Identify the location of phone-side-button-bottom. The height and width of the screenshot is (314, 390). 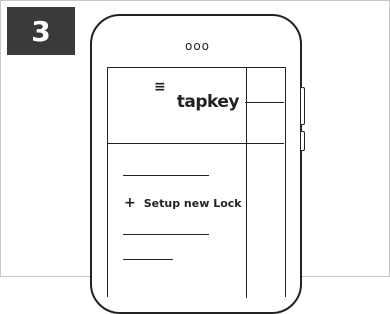
(303, 141).